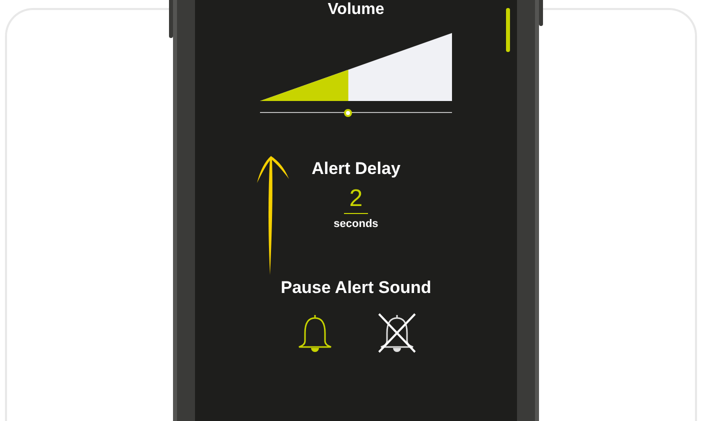 The width and height of the screenshot is (702, 421). What do you see at coordinates (356, 113) in the screenshot?
I see `volume-slider` at bounding box center [356, 113].